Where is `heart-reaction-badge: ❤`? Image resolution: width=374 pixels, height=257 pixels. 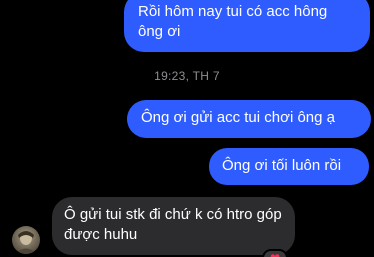 heart-reaction-badge: ❤ is located at coordinates (275, 253).